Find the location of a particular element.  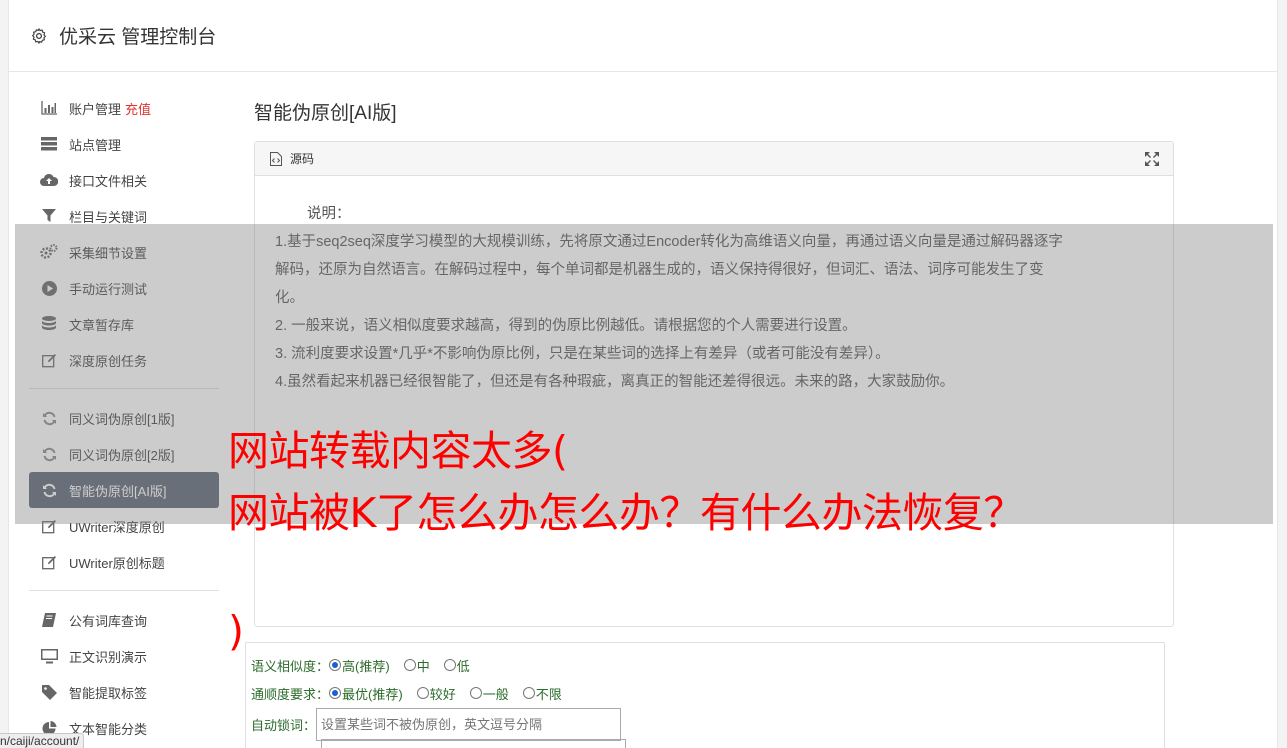

sidebar-item-interface: 接口文件相关 is located at coordinates (124, 180).